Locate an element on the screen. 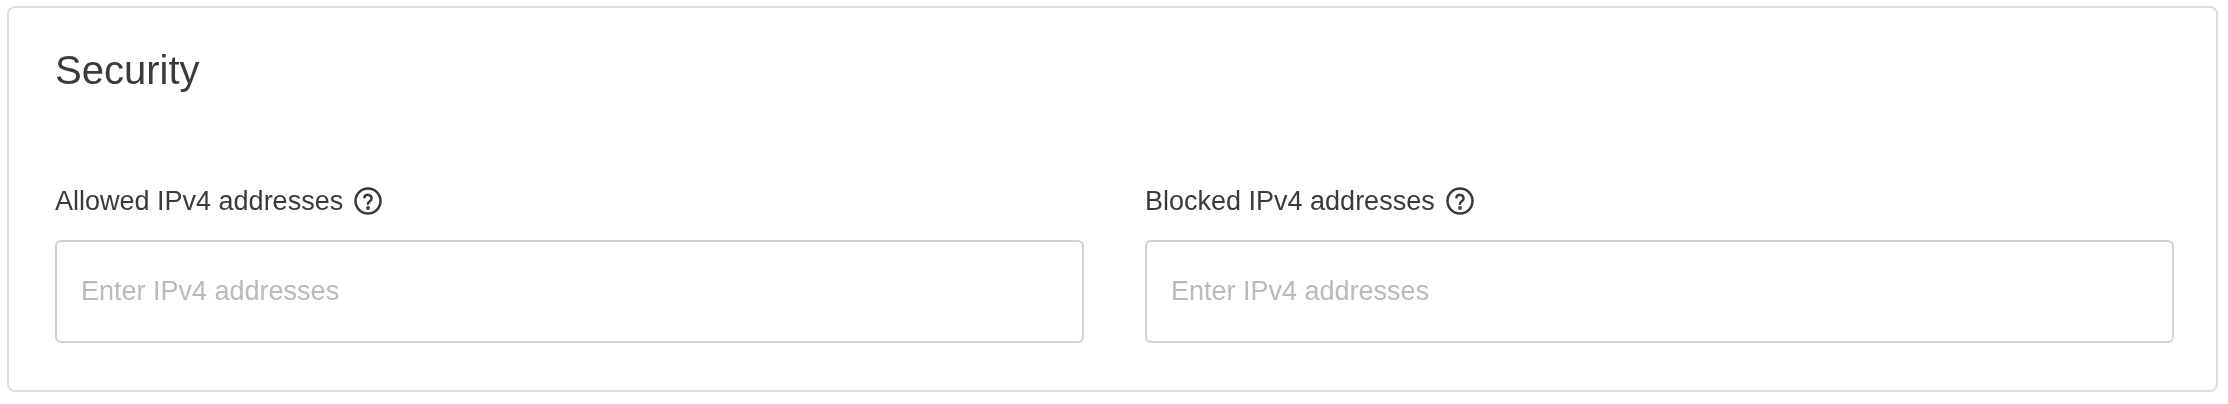 This screenshot has height=404, width=2228. field-label: Allowed IPv4 addresses is located at coordinates (199, 201).